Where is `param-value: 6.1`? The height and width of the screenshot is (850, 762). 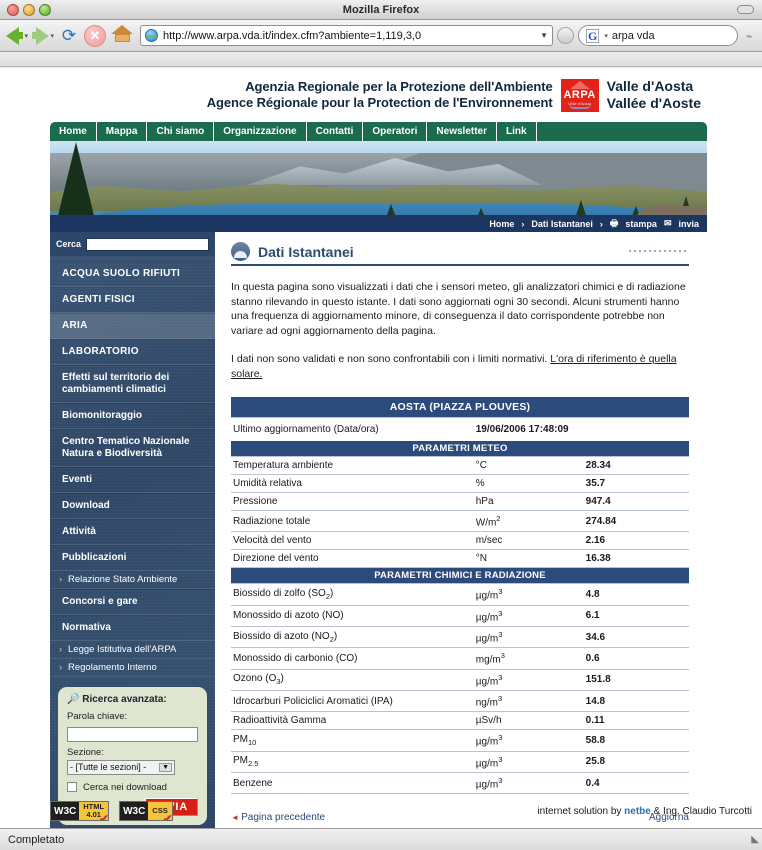 param-value: 6.1 is located at coordinates (636, 616).